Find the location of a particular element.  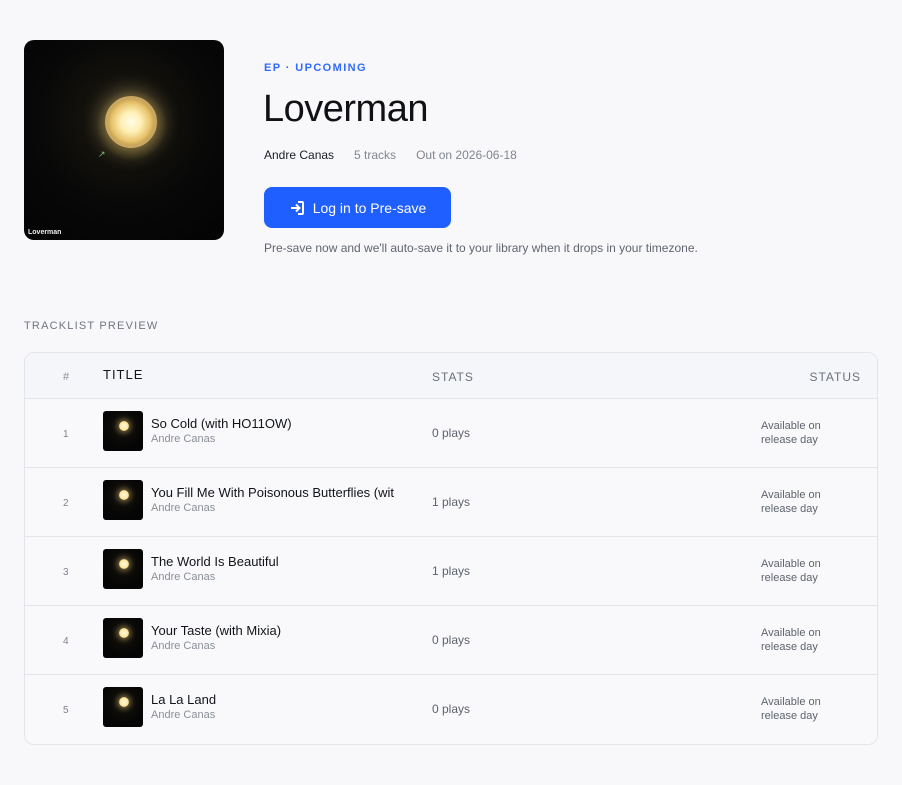

artist-name: Andre Canas is located at coordinates (299, 155).